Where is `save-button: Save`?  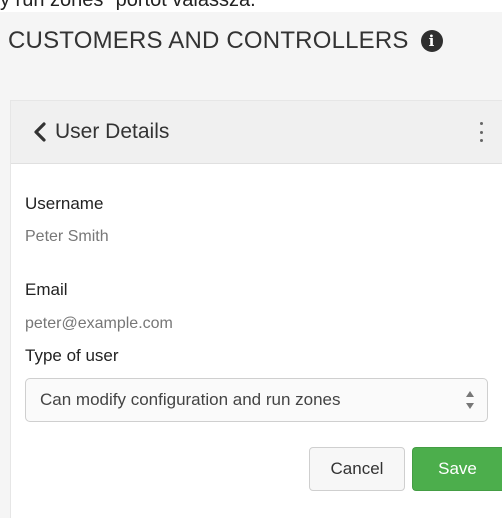
save-button: Save is located at coordinates (457, 469).